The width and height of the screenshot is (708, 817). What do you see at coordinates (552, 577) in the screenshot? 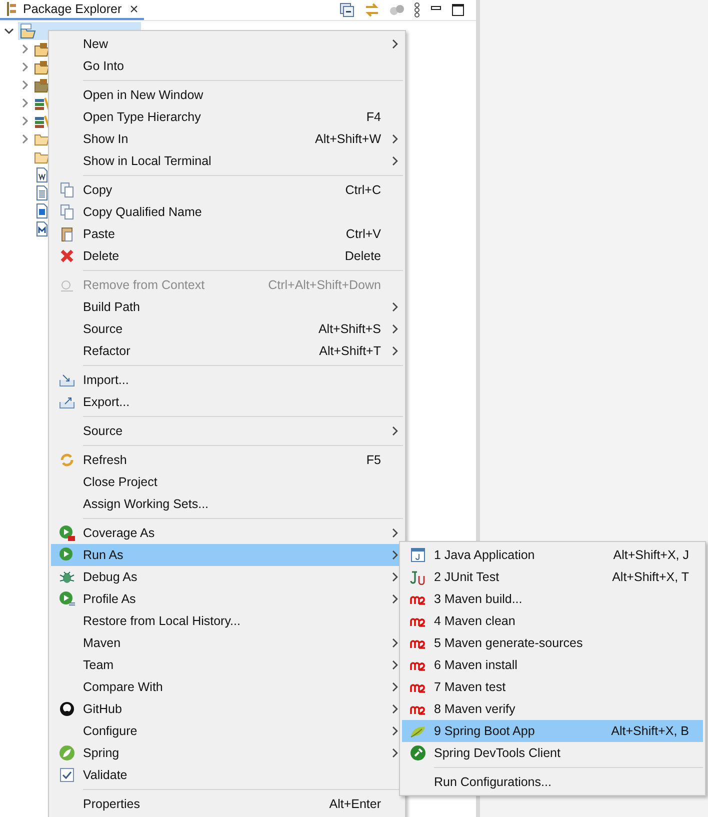
I see `menu-item: 2 JUnit Test Alt+Shift+X, T` at bounding box center [552, 577].